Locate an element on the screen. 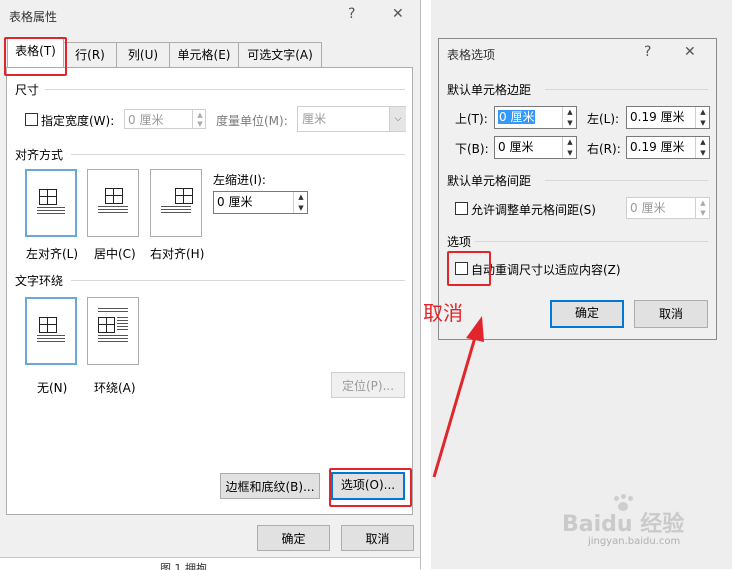 This screenshot has height=570, width=732. align-left-option is located at coordinates (51, 203).